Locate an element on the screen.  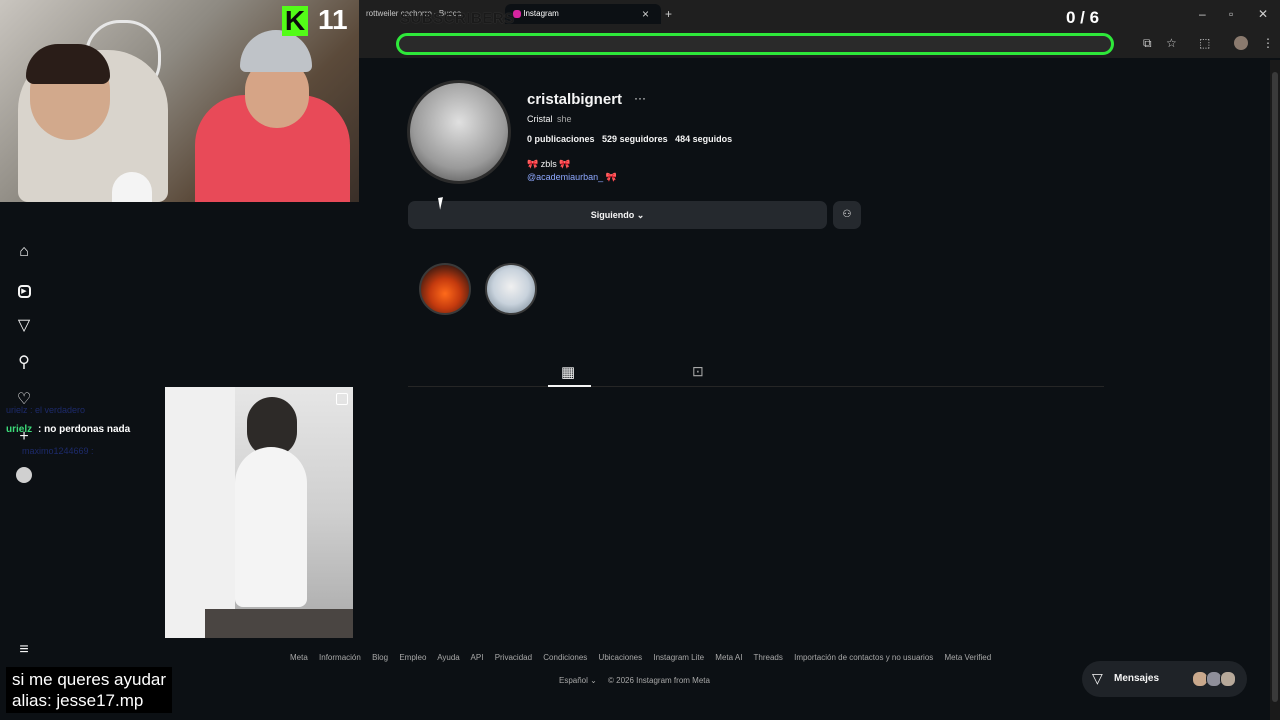
subscribers-label: SUBSCRIBERS is located at coordinates (457, 18).